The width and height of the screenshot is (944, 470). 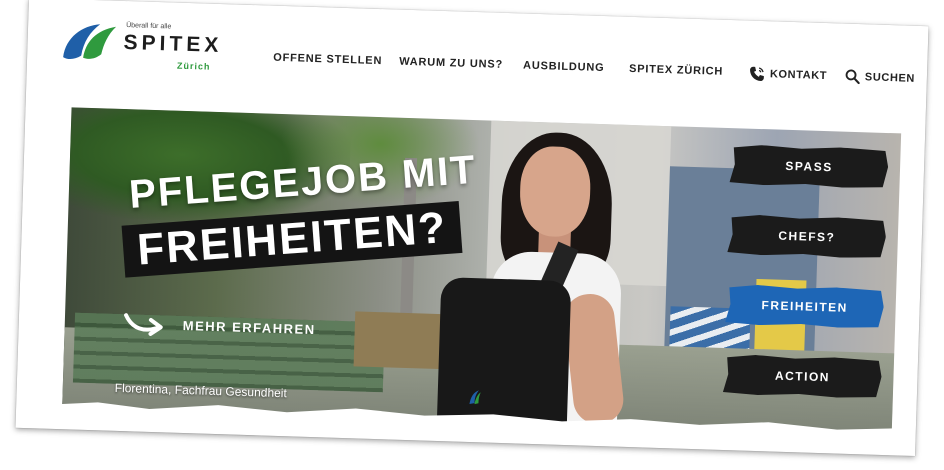 What do you see at coordinates (475, 397) in the screenshot?
I see `backpack-logo-icon` at bounding box center [475, 397].